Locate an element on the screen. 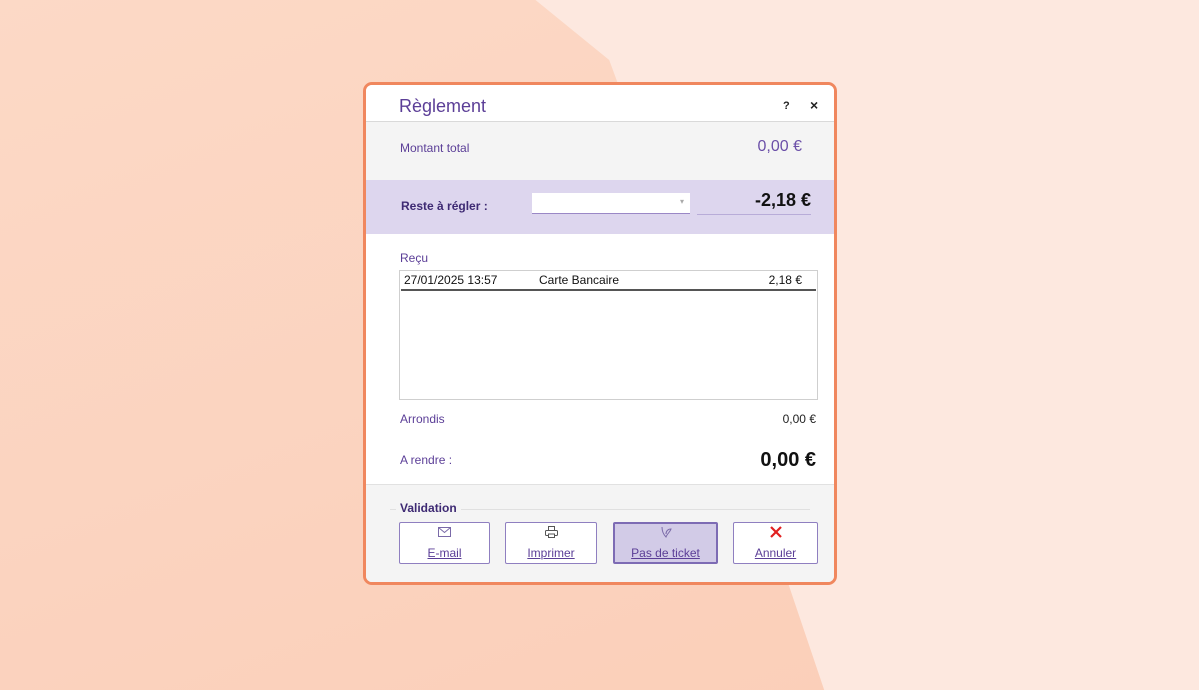  close-button: × is located at coordinates (814, 105).